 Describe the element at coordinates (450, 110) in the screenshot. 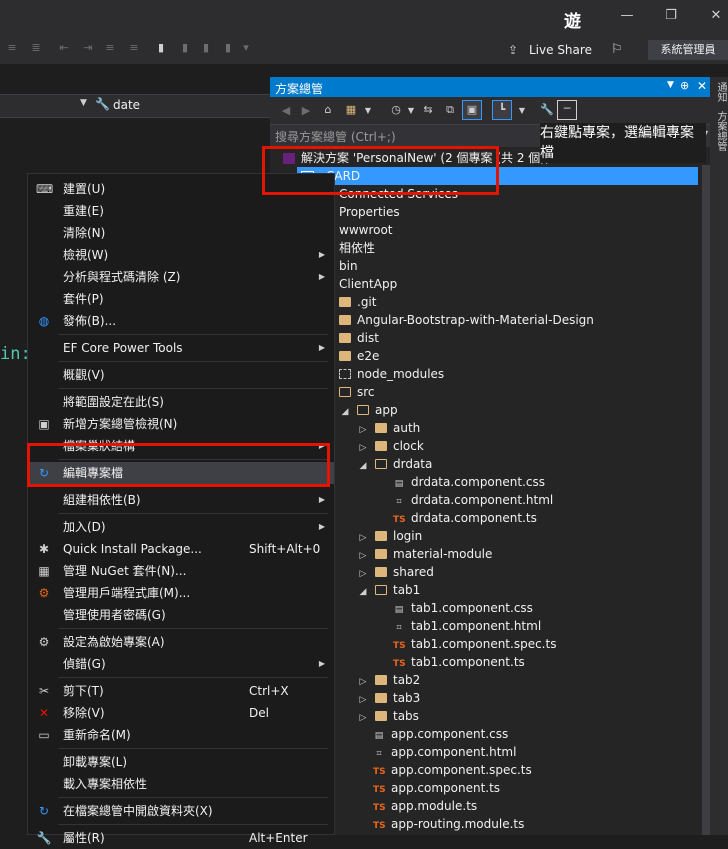

I see `collapse-icon: ⧉` at that location.